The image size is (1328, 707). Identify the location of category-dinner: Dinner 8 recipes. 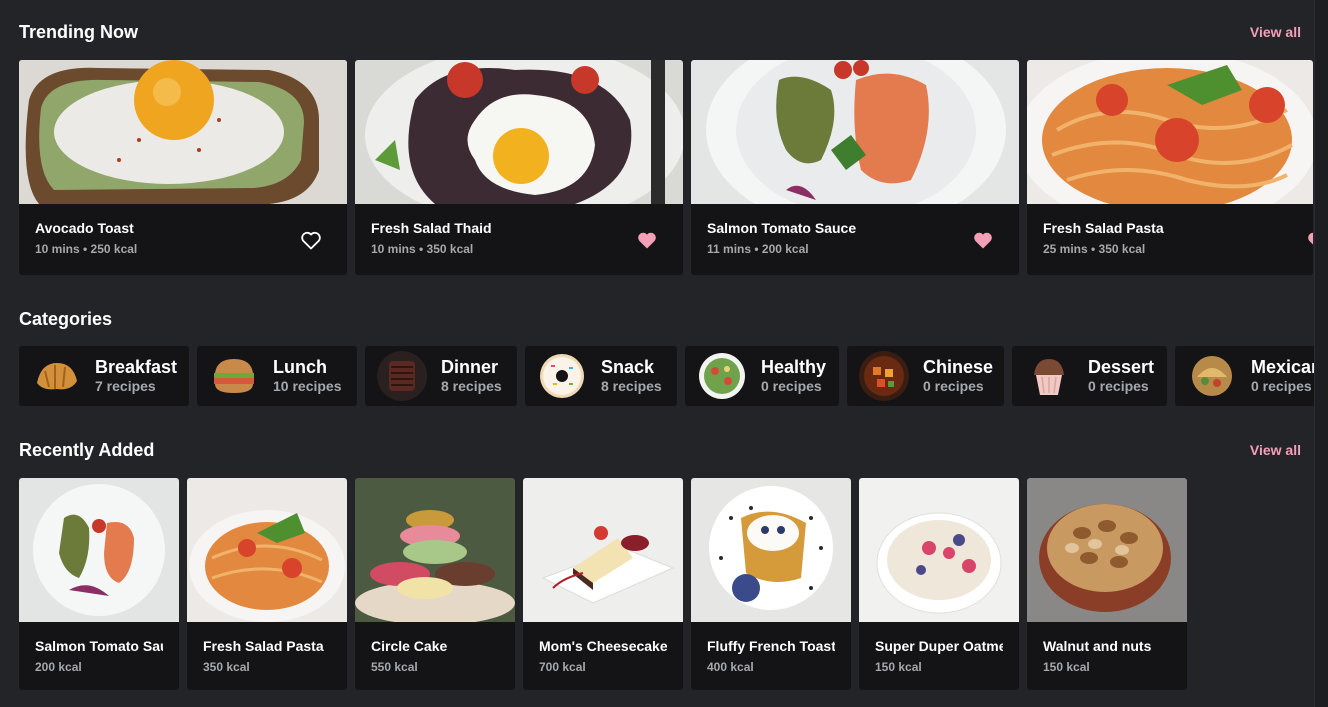
(441, 376).